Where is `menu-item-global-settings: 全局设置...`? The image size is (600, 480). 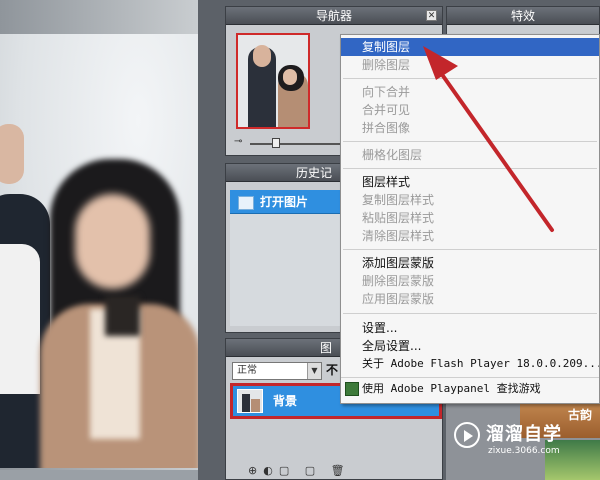 menu-item-global-settings: 全局设置... is located at coordinates (470, 346).